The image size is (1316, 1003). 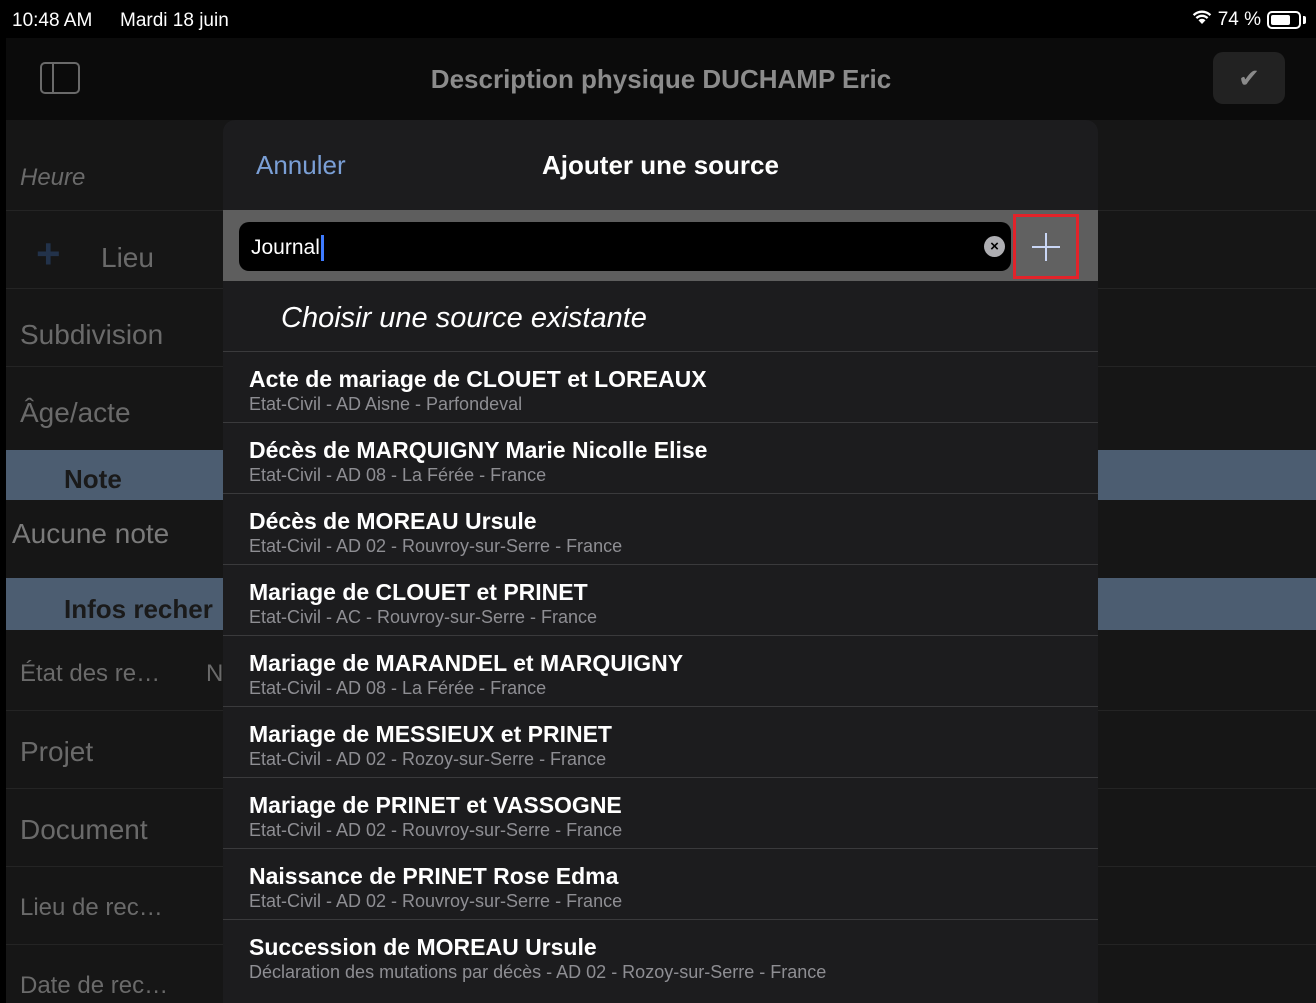 I want to click on field-age-acte-label: Âge/acte, so click(x=75, y=412).